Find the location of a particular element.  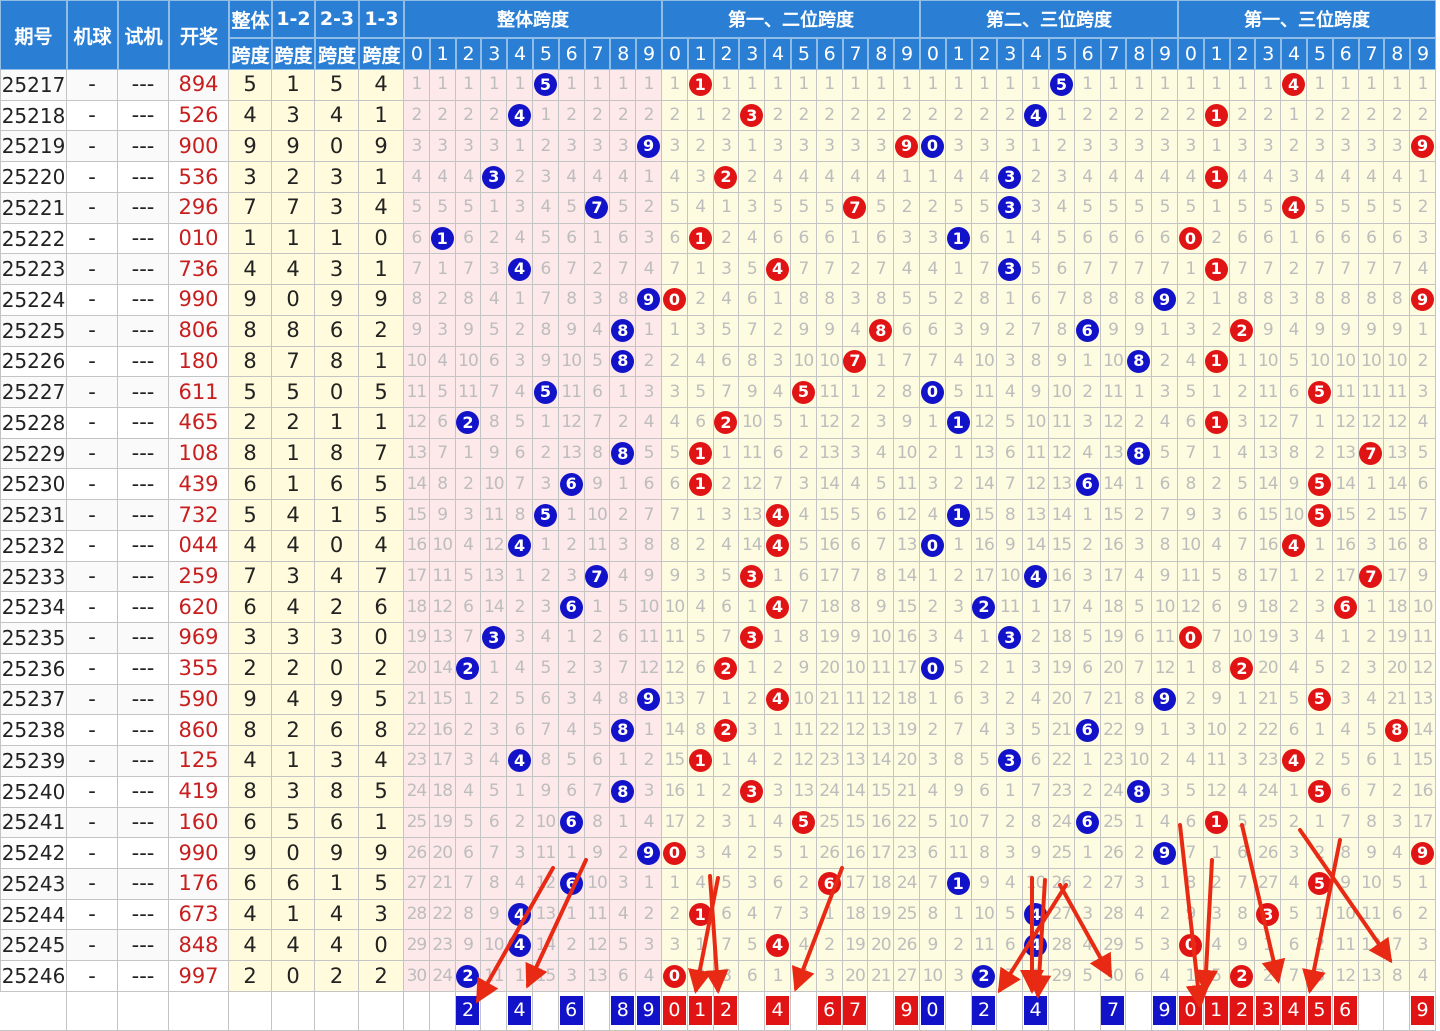

prediction-square: 6 is located at coordinates (829, 1011).